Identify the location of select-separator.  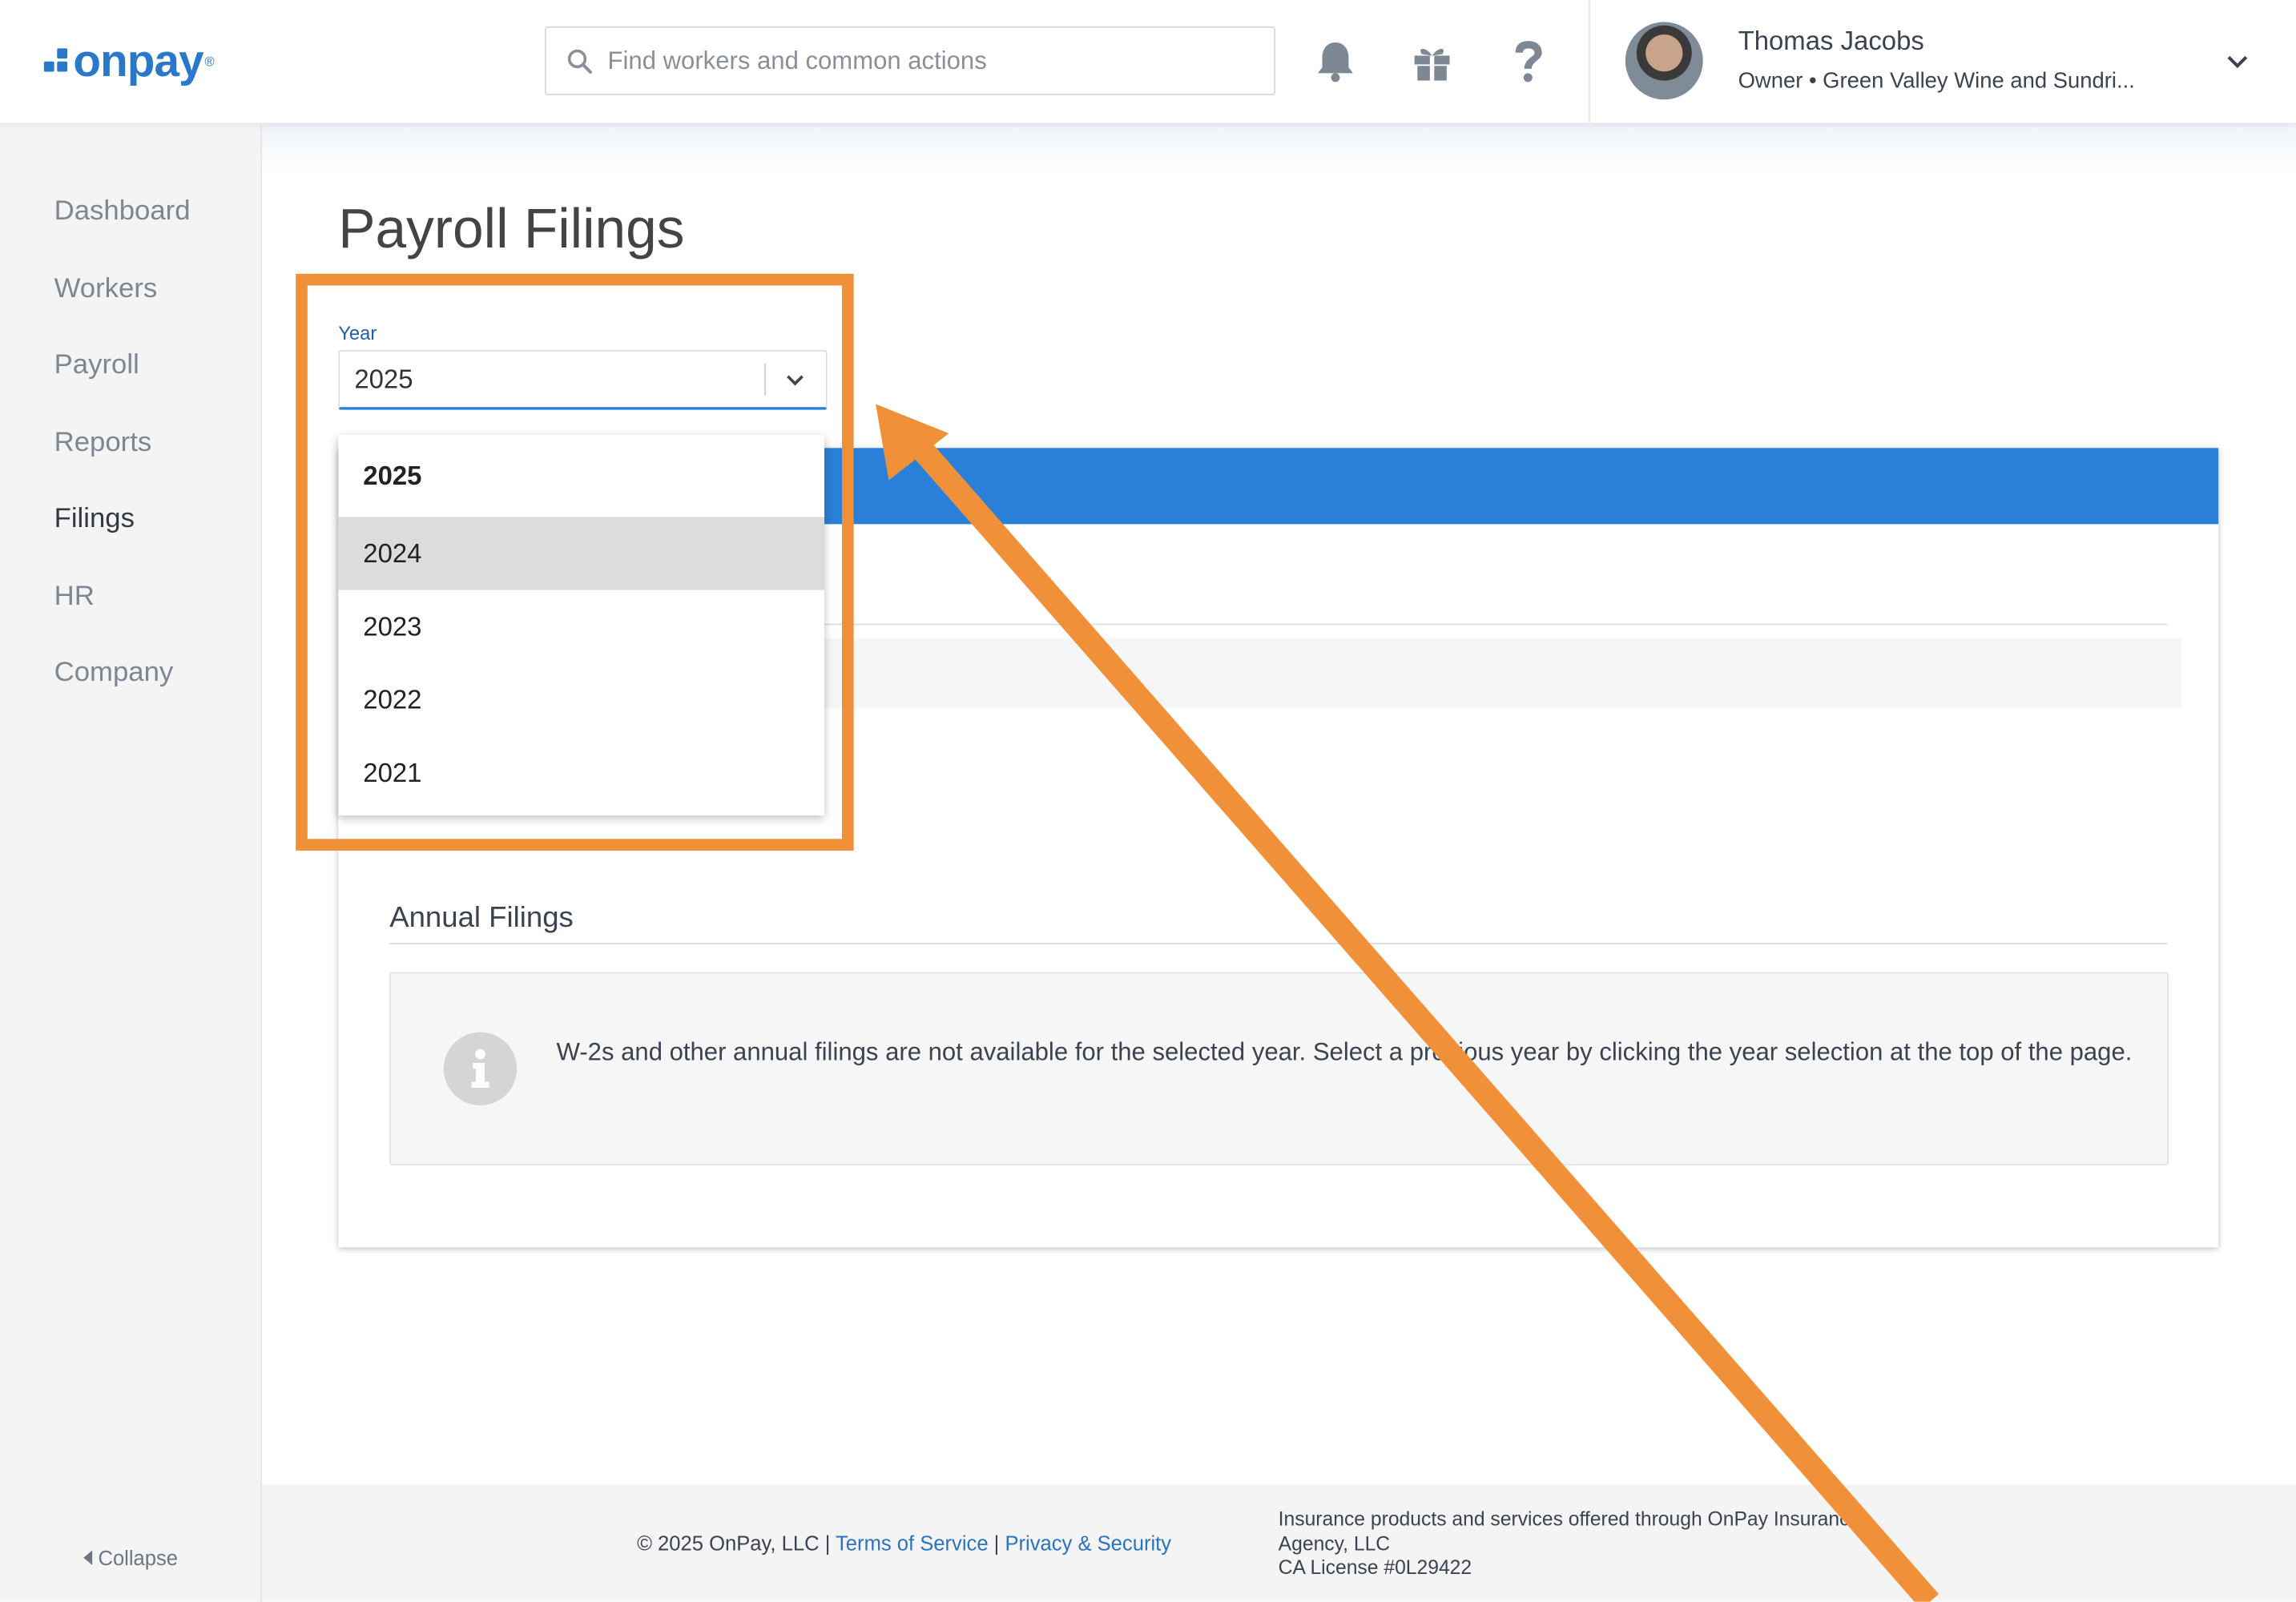
(765, 379).